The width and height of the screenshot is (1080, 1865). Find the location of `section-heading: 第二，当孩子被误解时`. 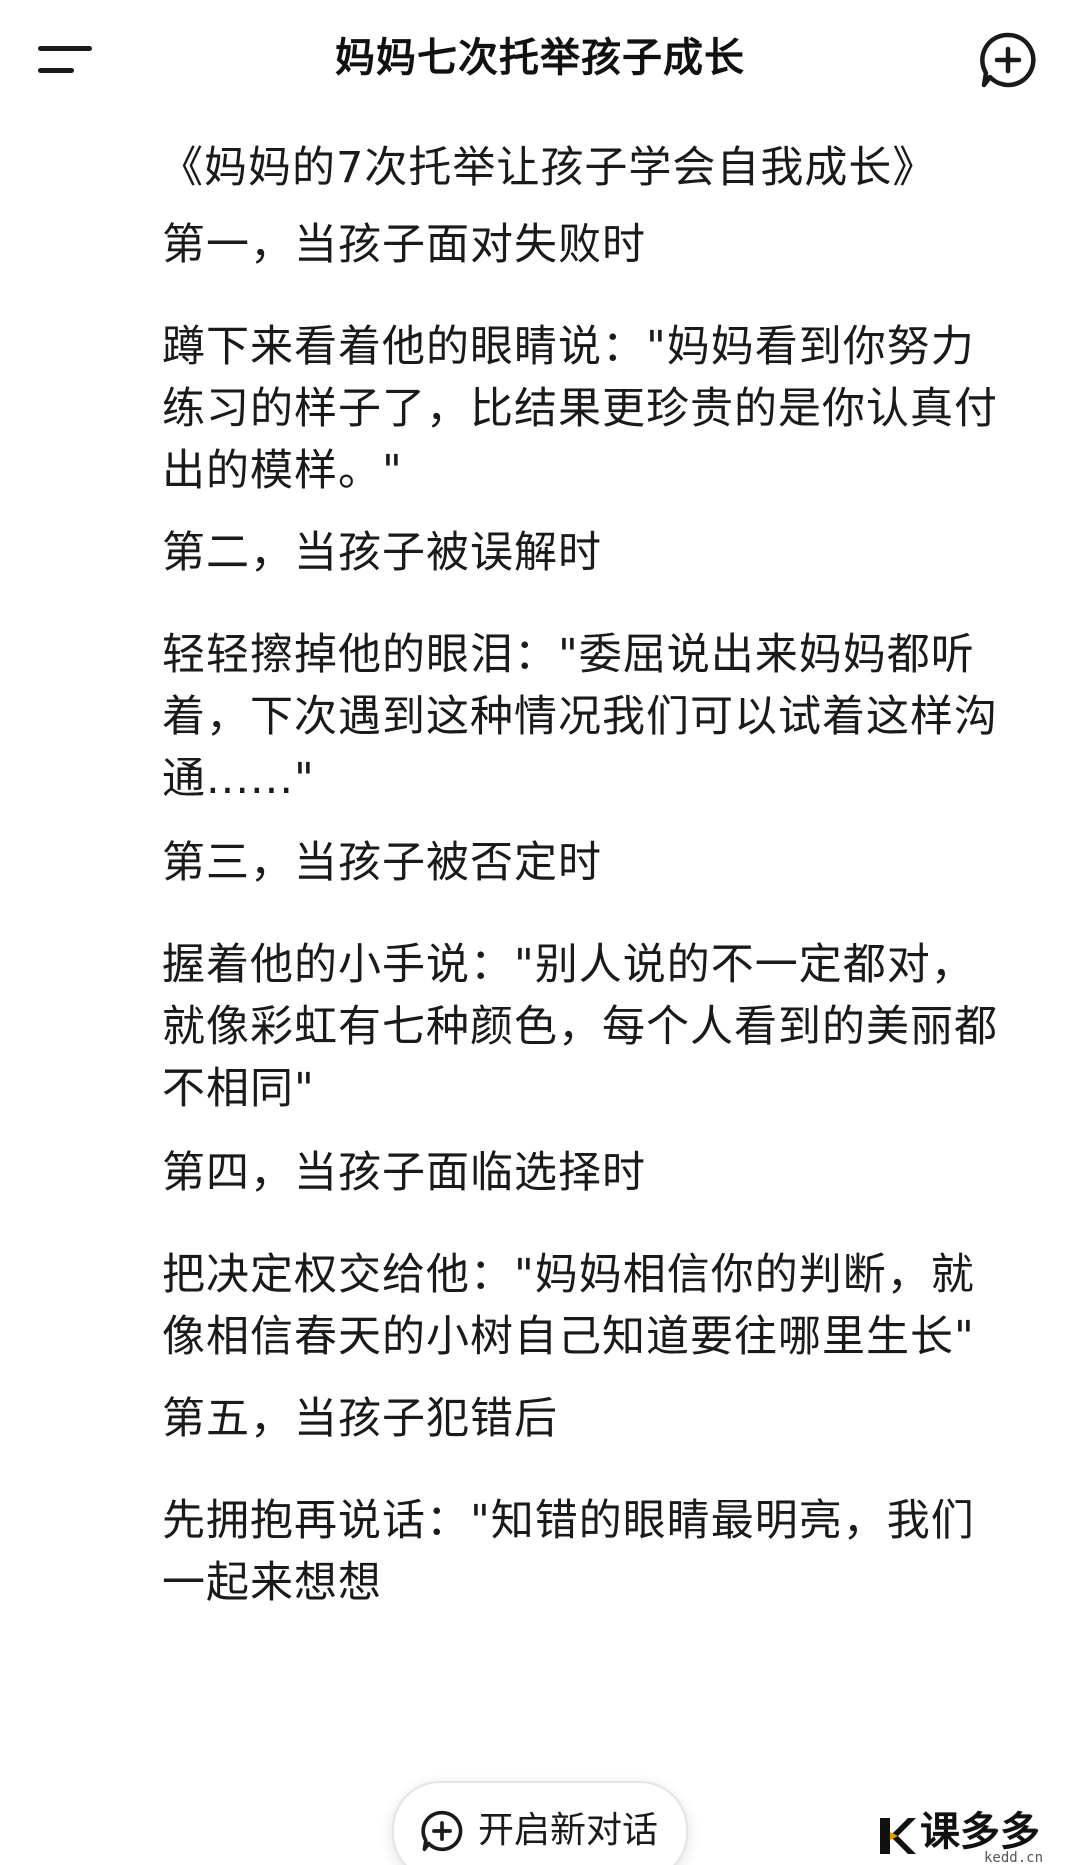

section-heading: 第二，当孩子被误解时 is located at coordinates (382, 553).